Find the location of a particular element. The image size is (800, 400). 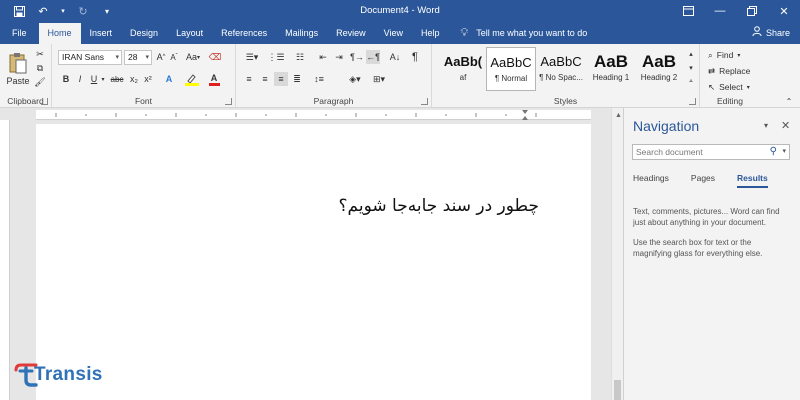

show-formatting-button: ¶ is located at coordinates (415, 57).